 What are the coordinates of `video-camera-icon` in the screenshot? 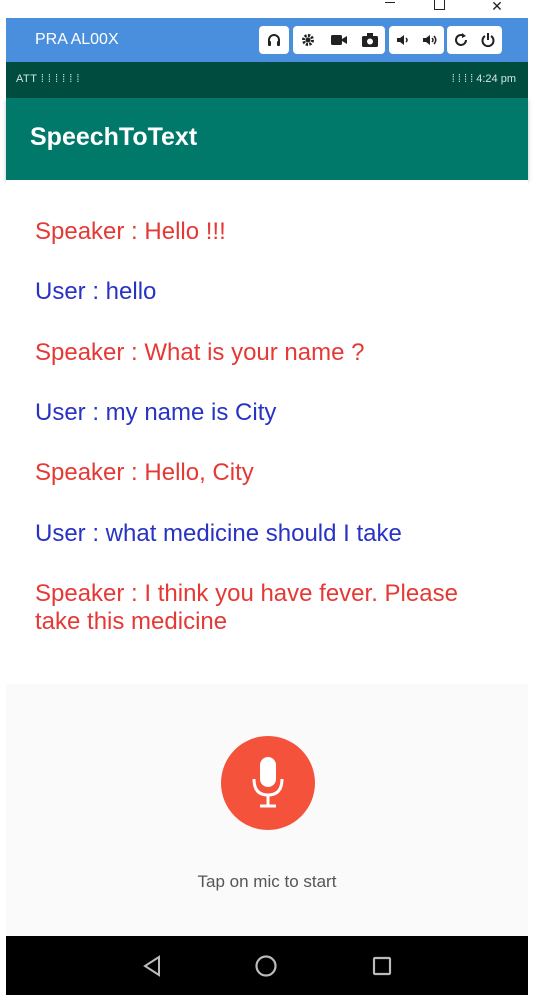 It's located at (339, 40).